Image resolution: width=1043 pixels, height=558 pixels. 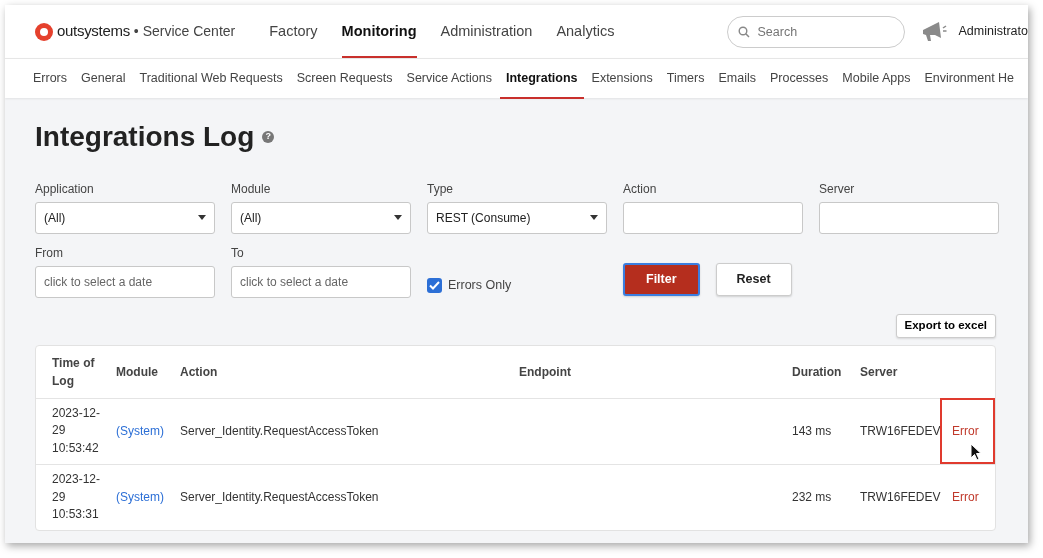 What do you see at coordinates (799, 79) in the screenshot?
I see `subnav-tab: Processes` at bounding box center [799, 79].